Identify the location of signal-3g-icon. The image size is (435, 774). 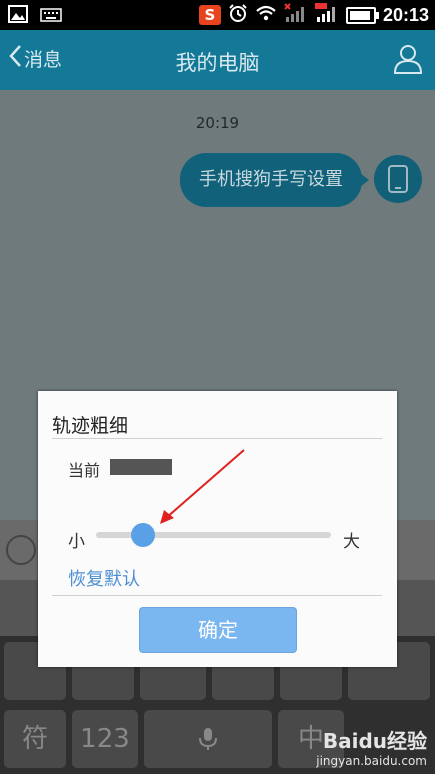
(326, 15).